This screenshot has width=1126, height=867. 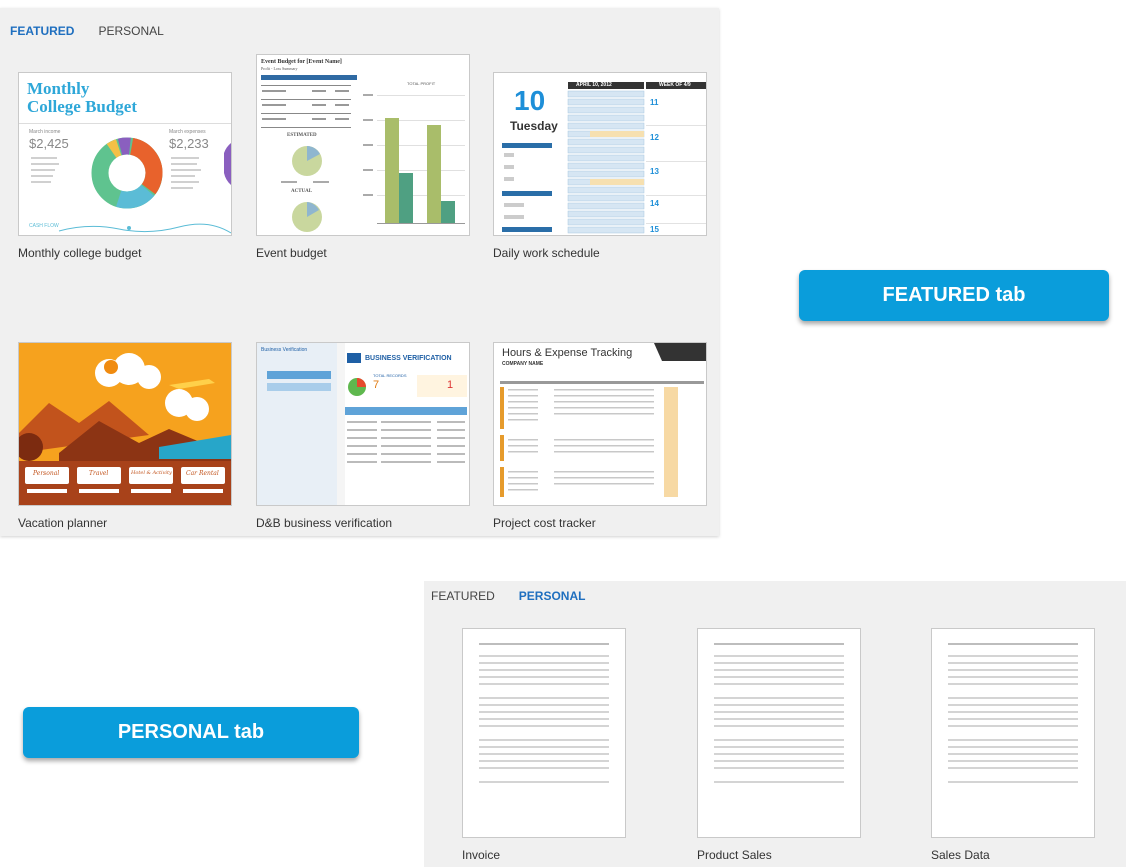 What do you see at coordinates (302, 191) in the screenshot?
I see `thumb-actual-label: ACTUAL` at bounding box center [302, 191].